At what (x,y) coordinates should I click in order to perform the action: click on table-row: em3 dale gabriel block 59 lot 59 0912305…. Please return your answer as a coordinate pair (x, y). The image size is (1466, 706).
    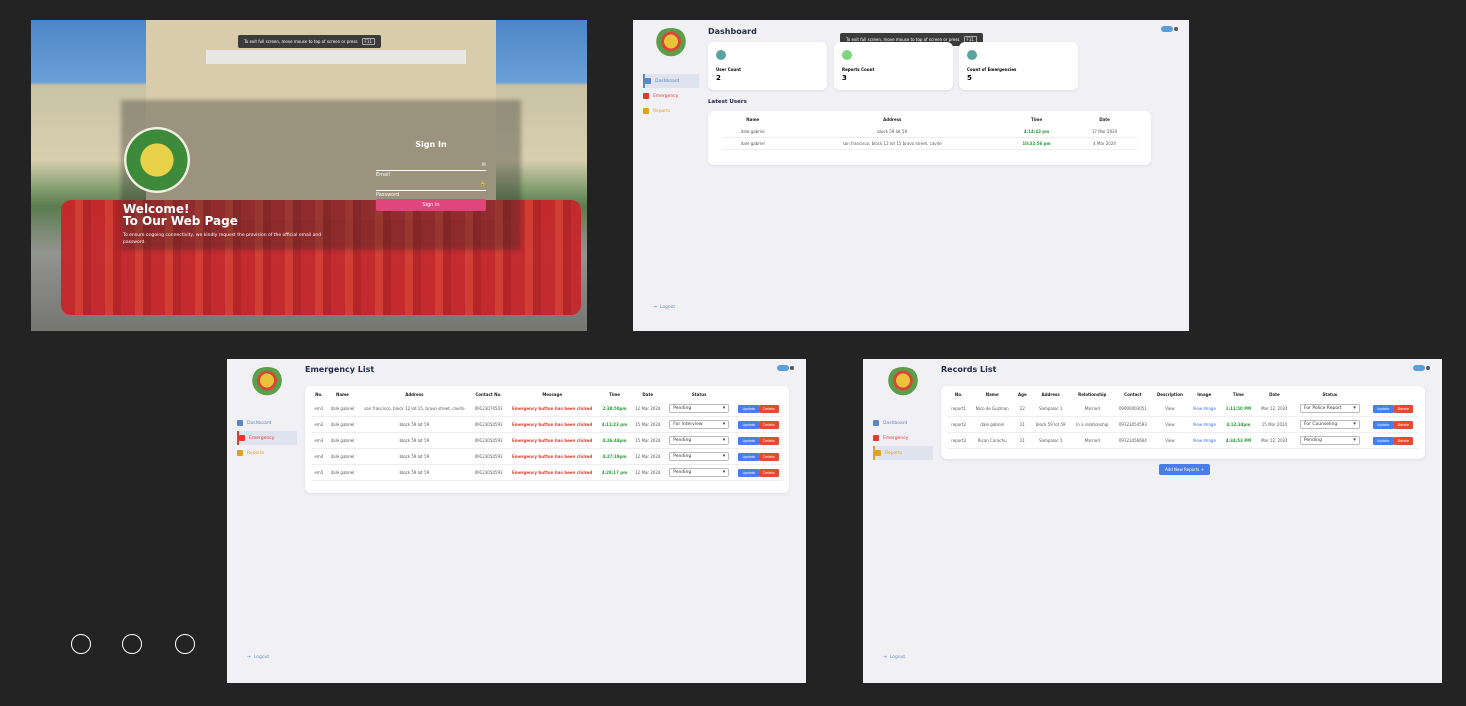
    Looking at the image, I should click on (547, 440).